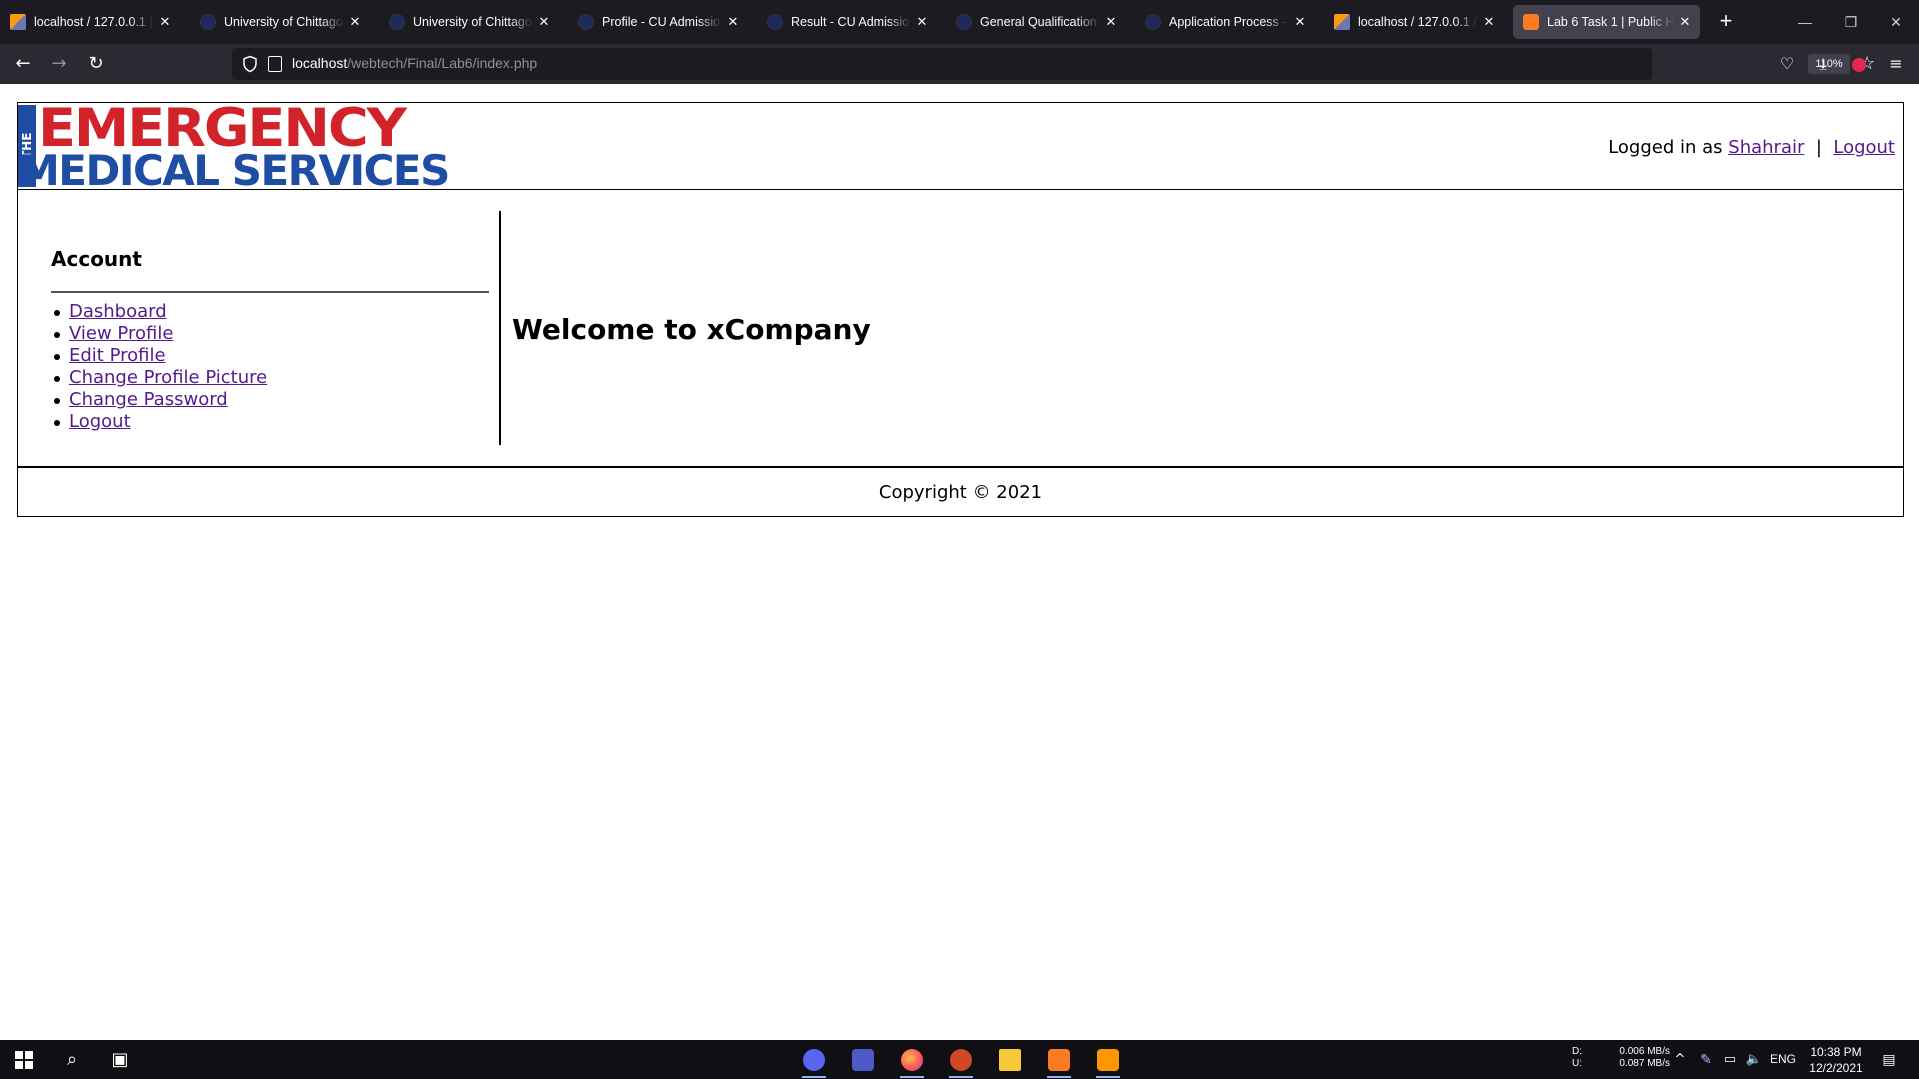  Describe the element at coordinates (1805, 22) in the screenshot. I see `minimize-icon: —` at that location.